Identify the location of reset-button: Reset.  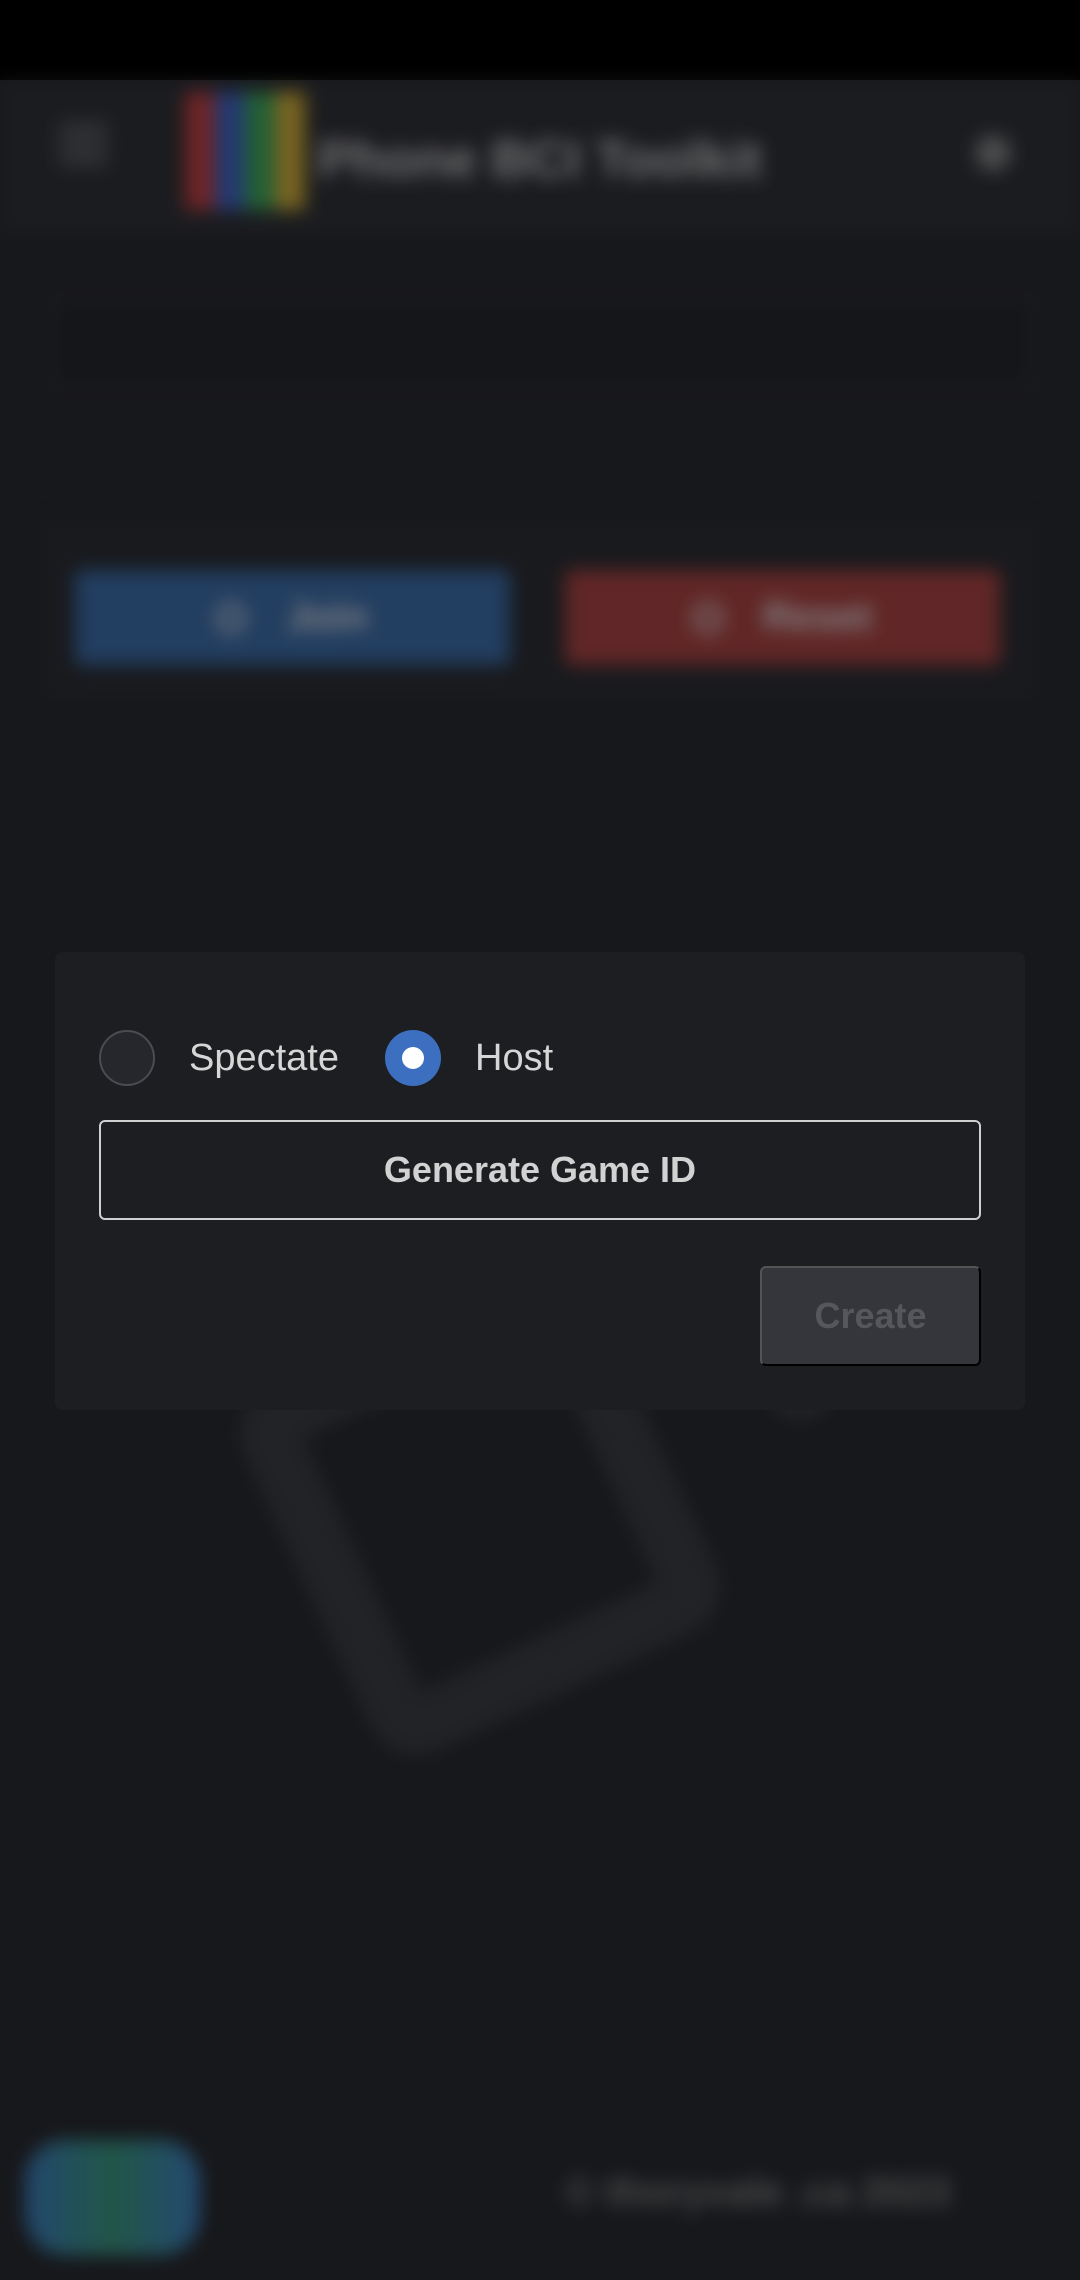
(782, 617).